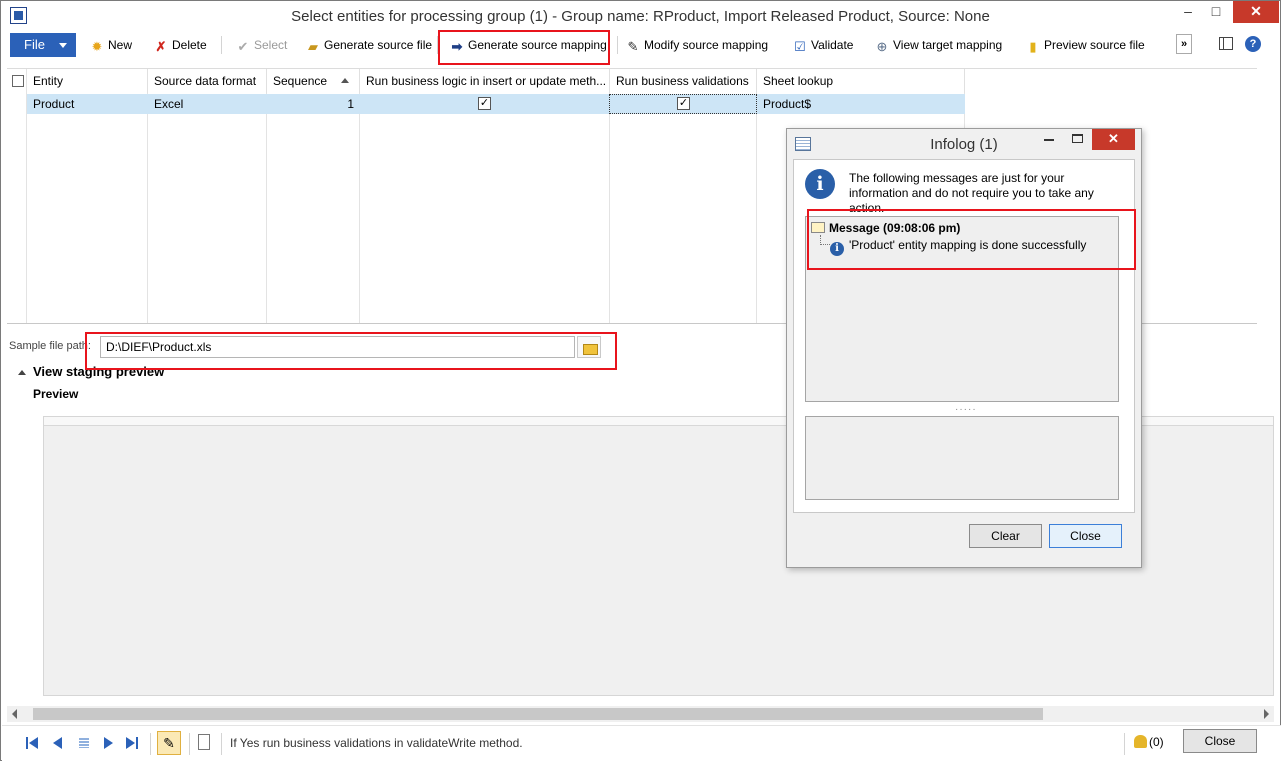  I want to click on notifications-indicator: (0), so click(1149, 742).